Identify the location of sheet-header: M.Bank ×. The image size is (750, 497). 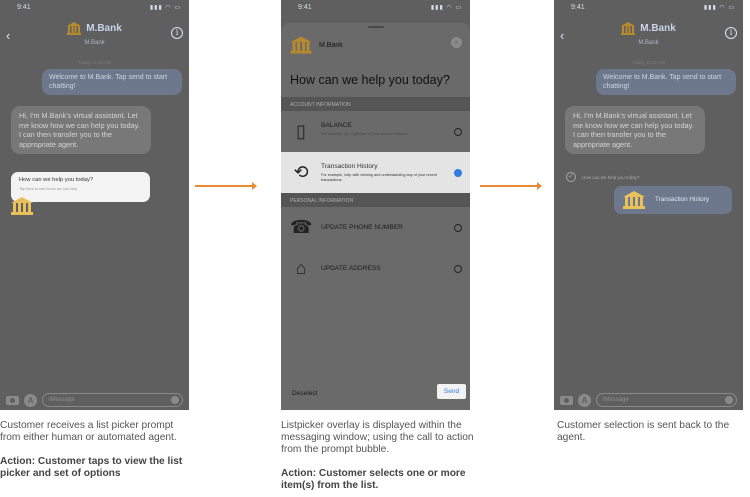
(375, 44).